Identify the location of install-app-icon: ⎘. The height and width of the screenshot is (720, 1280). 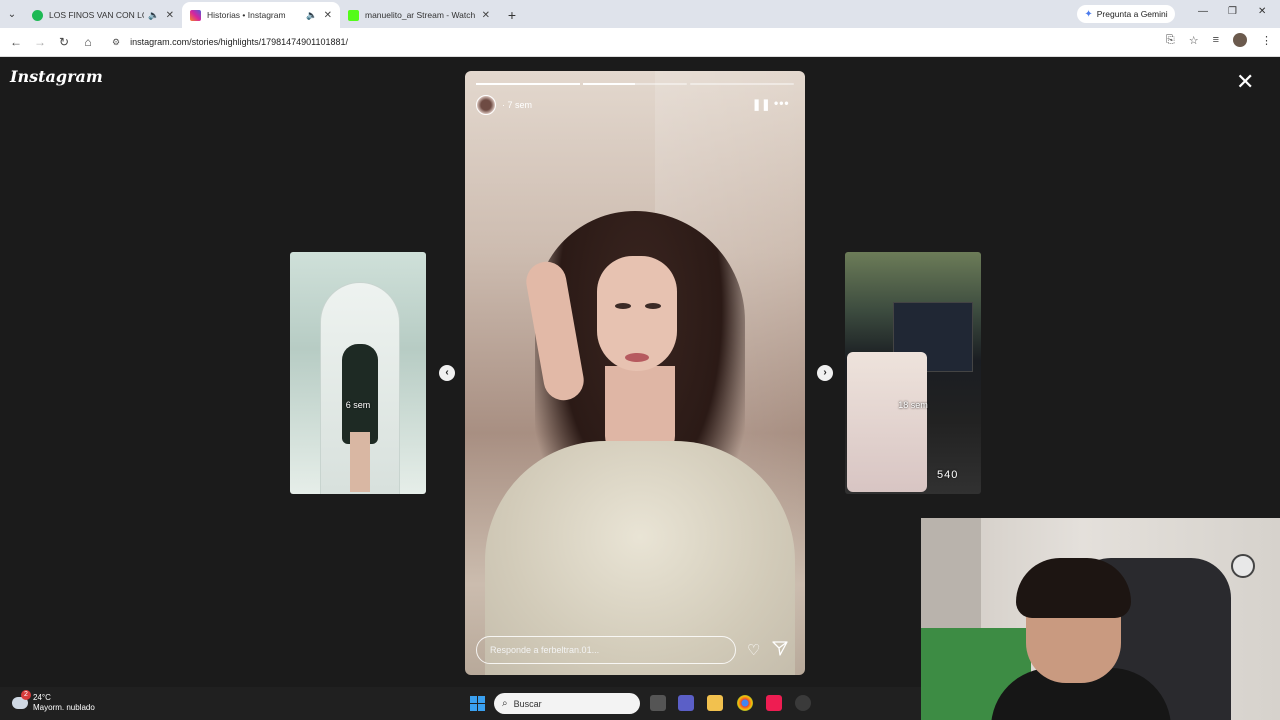
(1170, 40).